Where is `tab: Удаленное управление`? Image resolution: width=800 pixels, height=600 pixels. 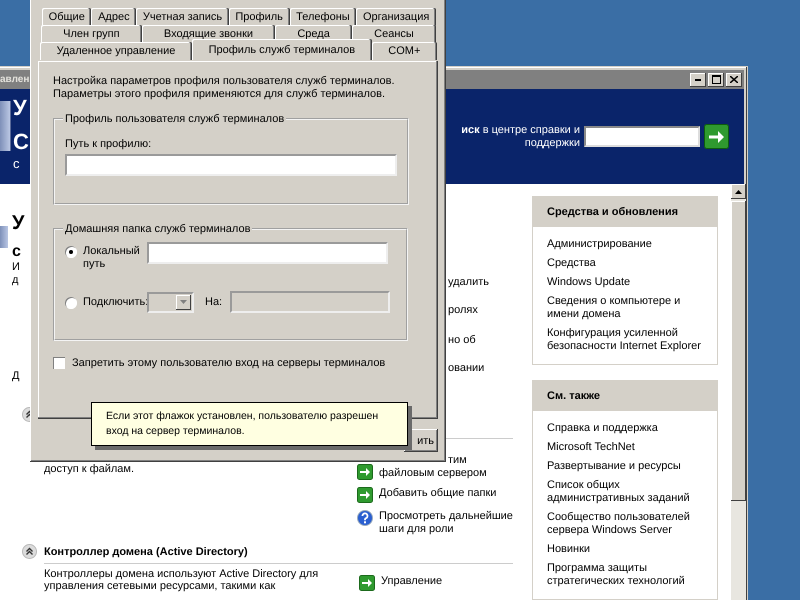
tab: Удаленное управление is located at coordinates (116, 51).